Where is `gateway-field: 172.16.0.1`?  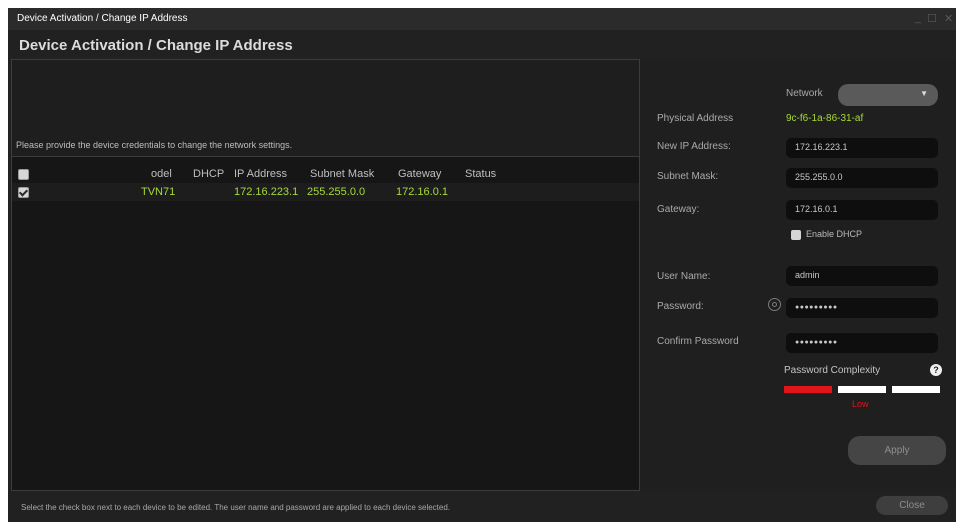 gateway-field: 172.16.0.1 is located at coordinates (862, 210).